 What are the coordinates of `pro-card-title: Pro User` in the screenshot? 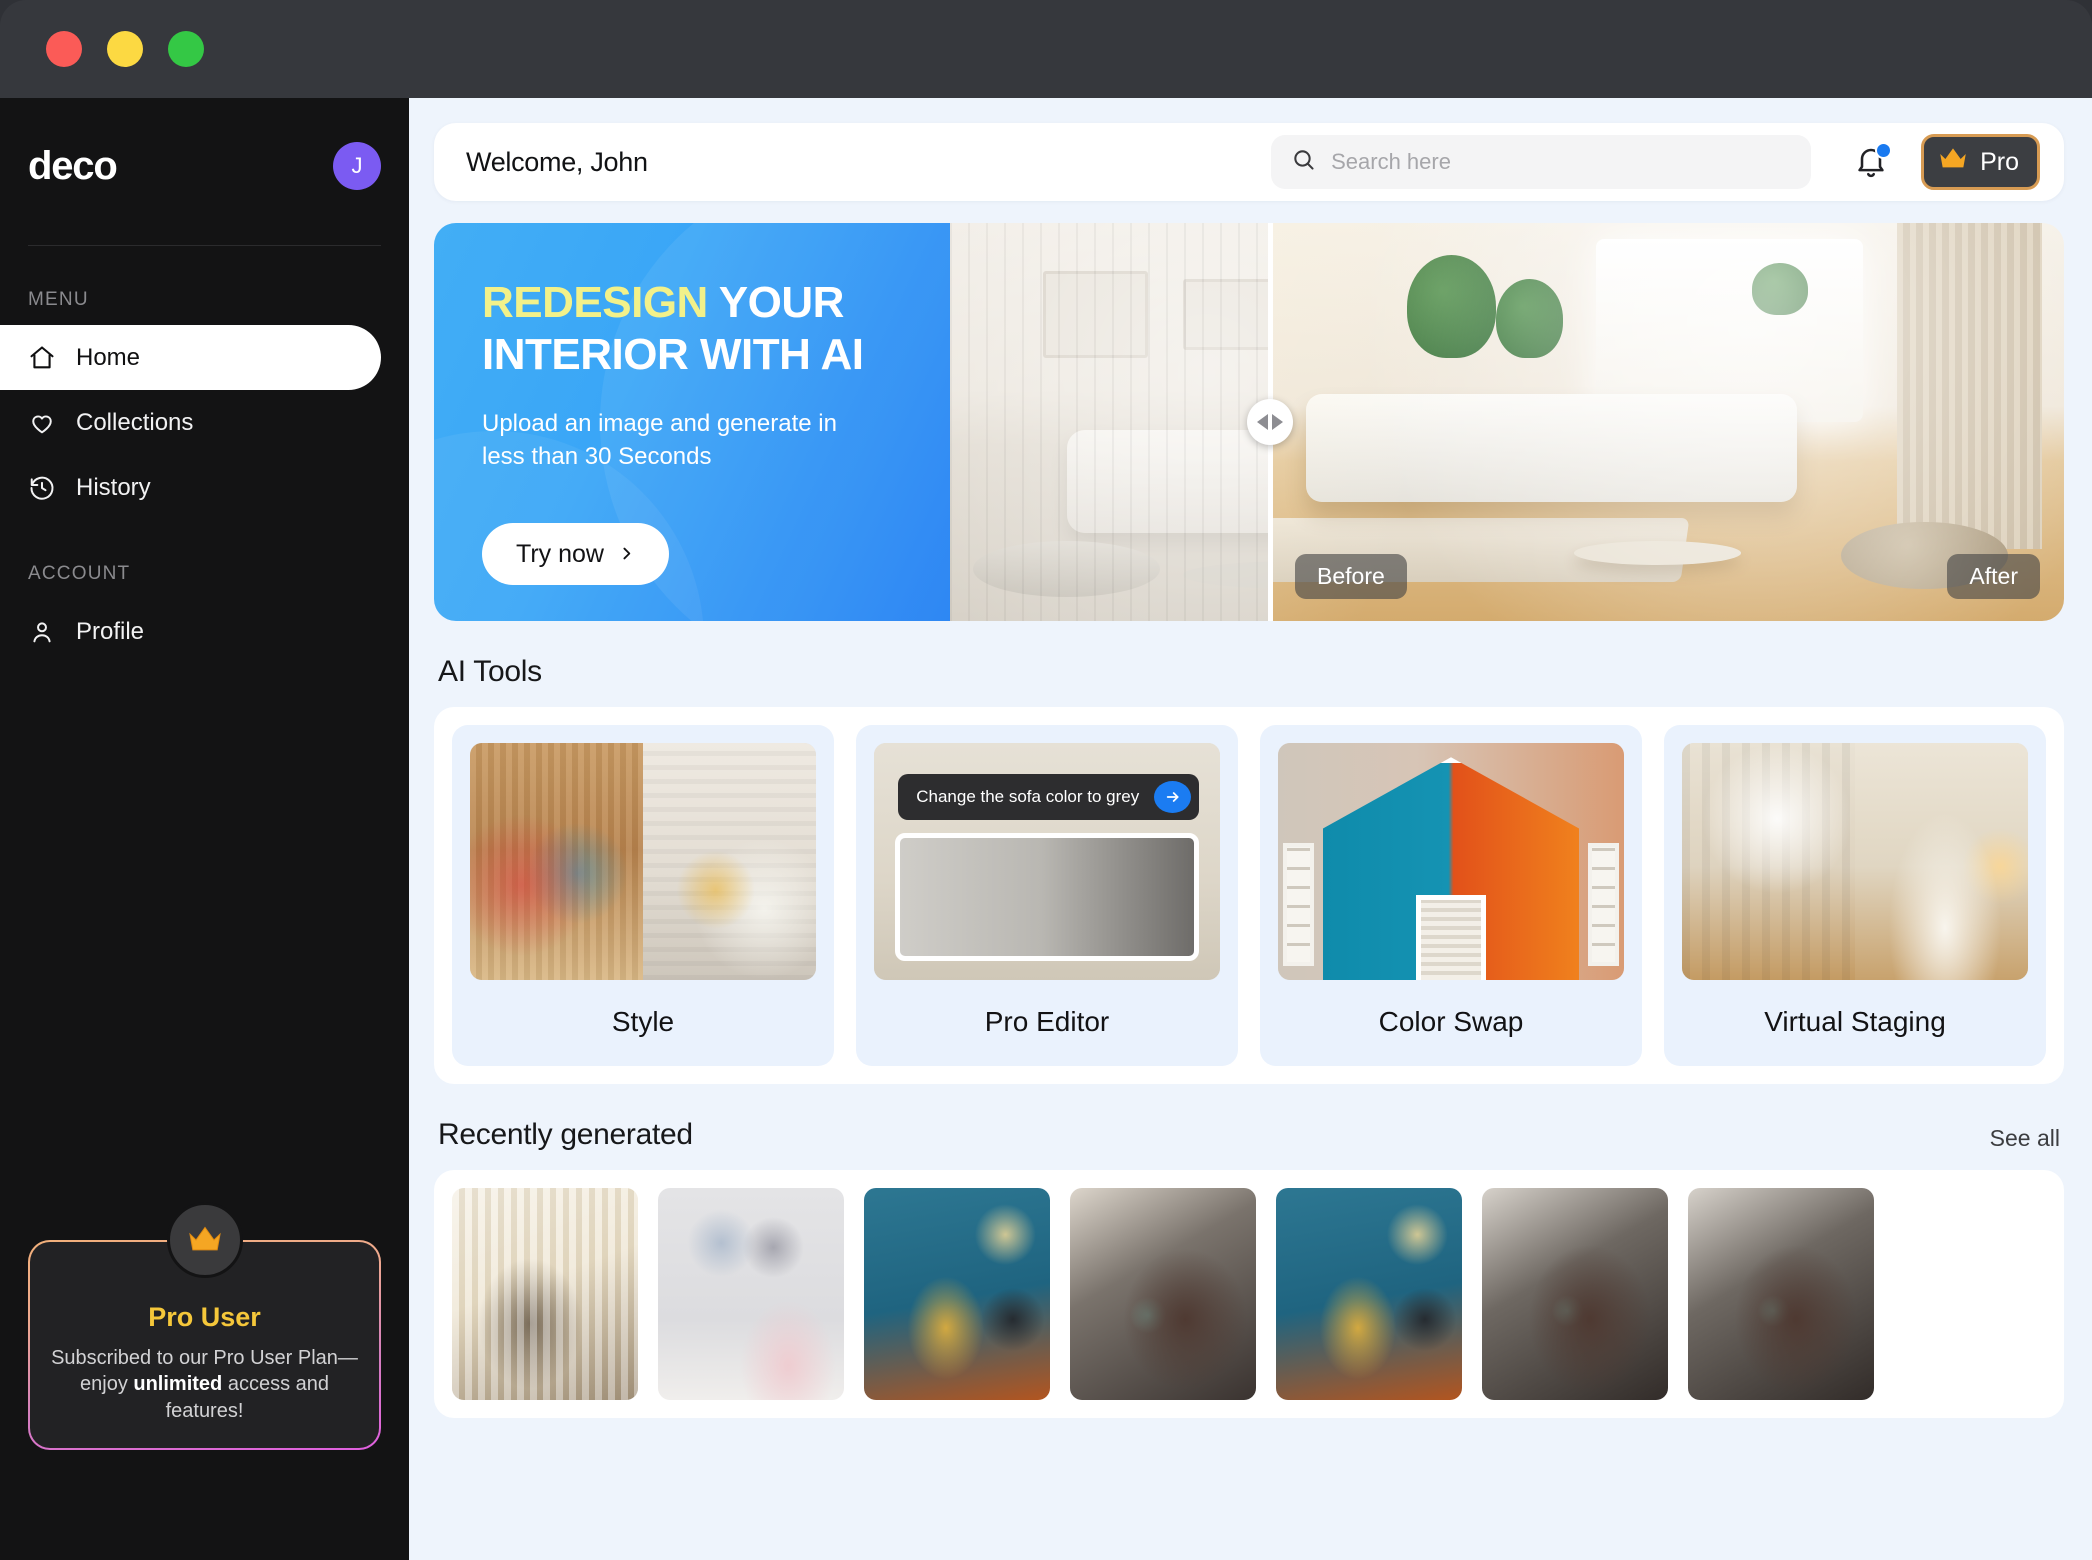 It's located at (204, 1316).